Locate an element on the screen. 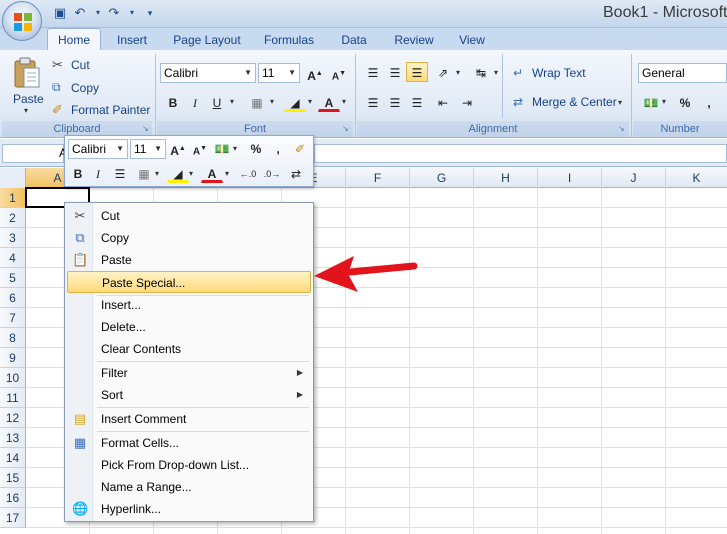  name-box: A is located at coordinates (34, 153).